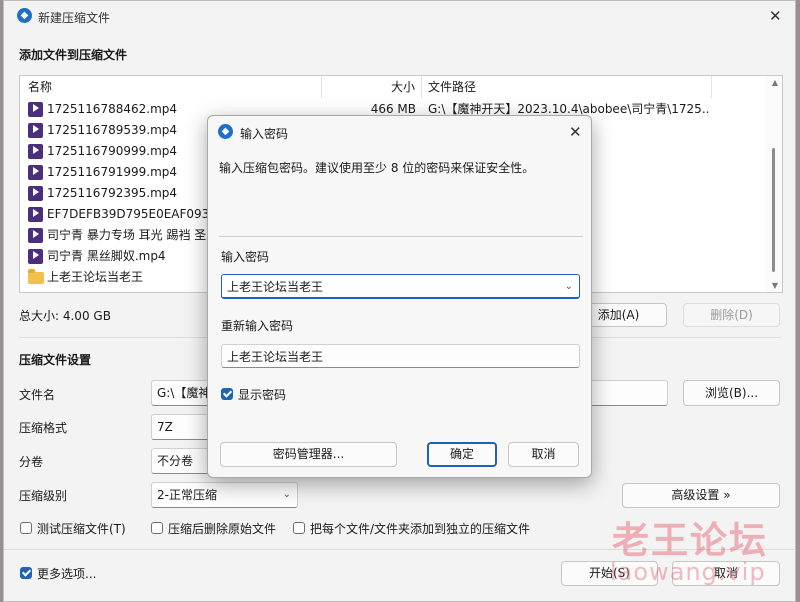 The height and width of the screenshot is (602, 800). What do you see at coordinates (245, 257) in the screenshot?
I see `password-label: 输入密码` at bounding box center [245, 257].